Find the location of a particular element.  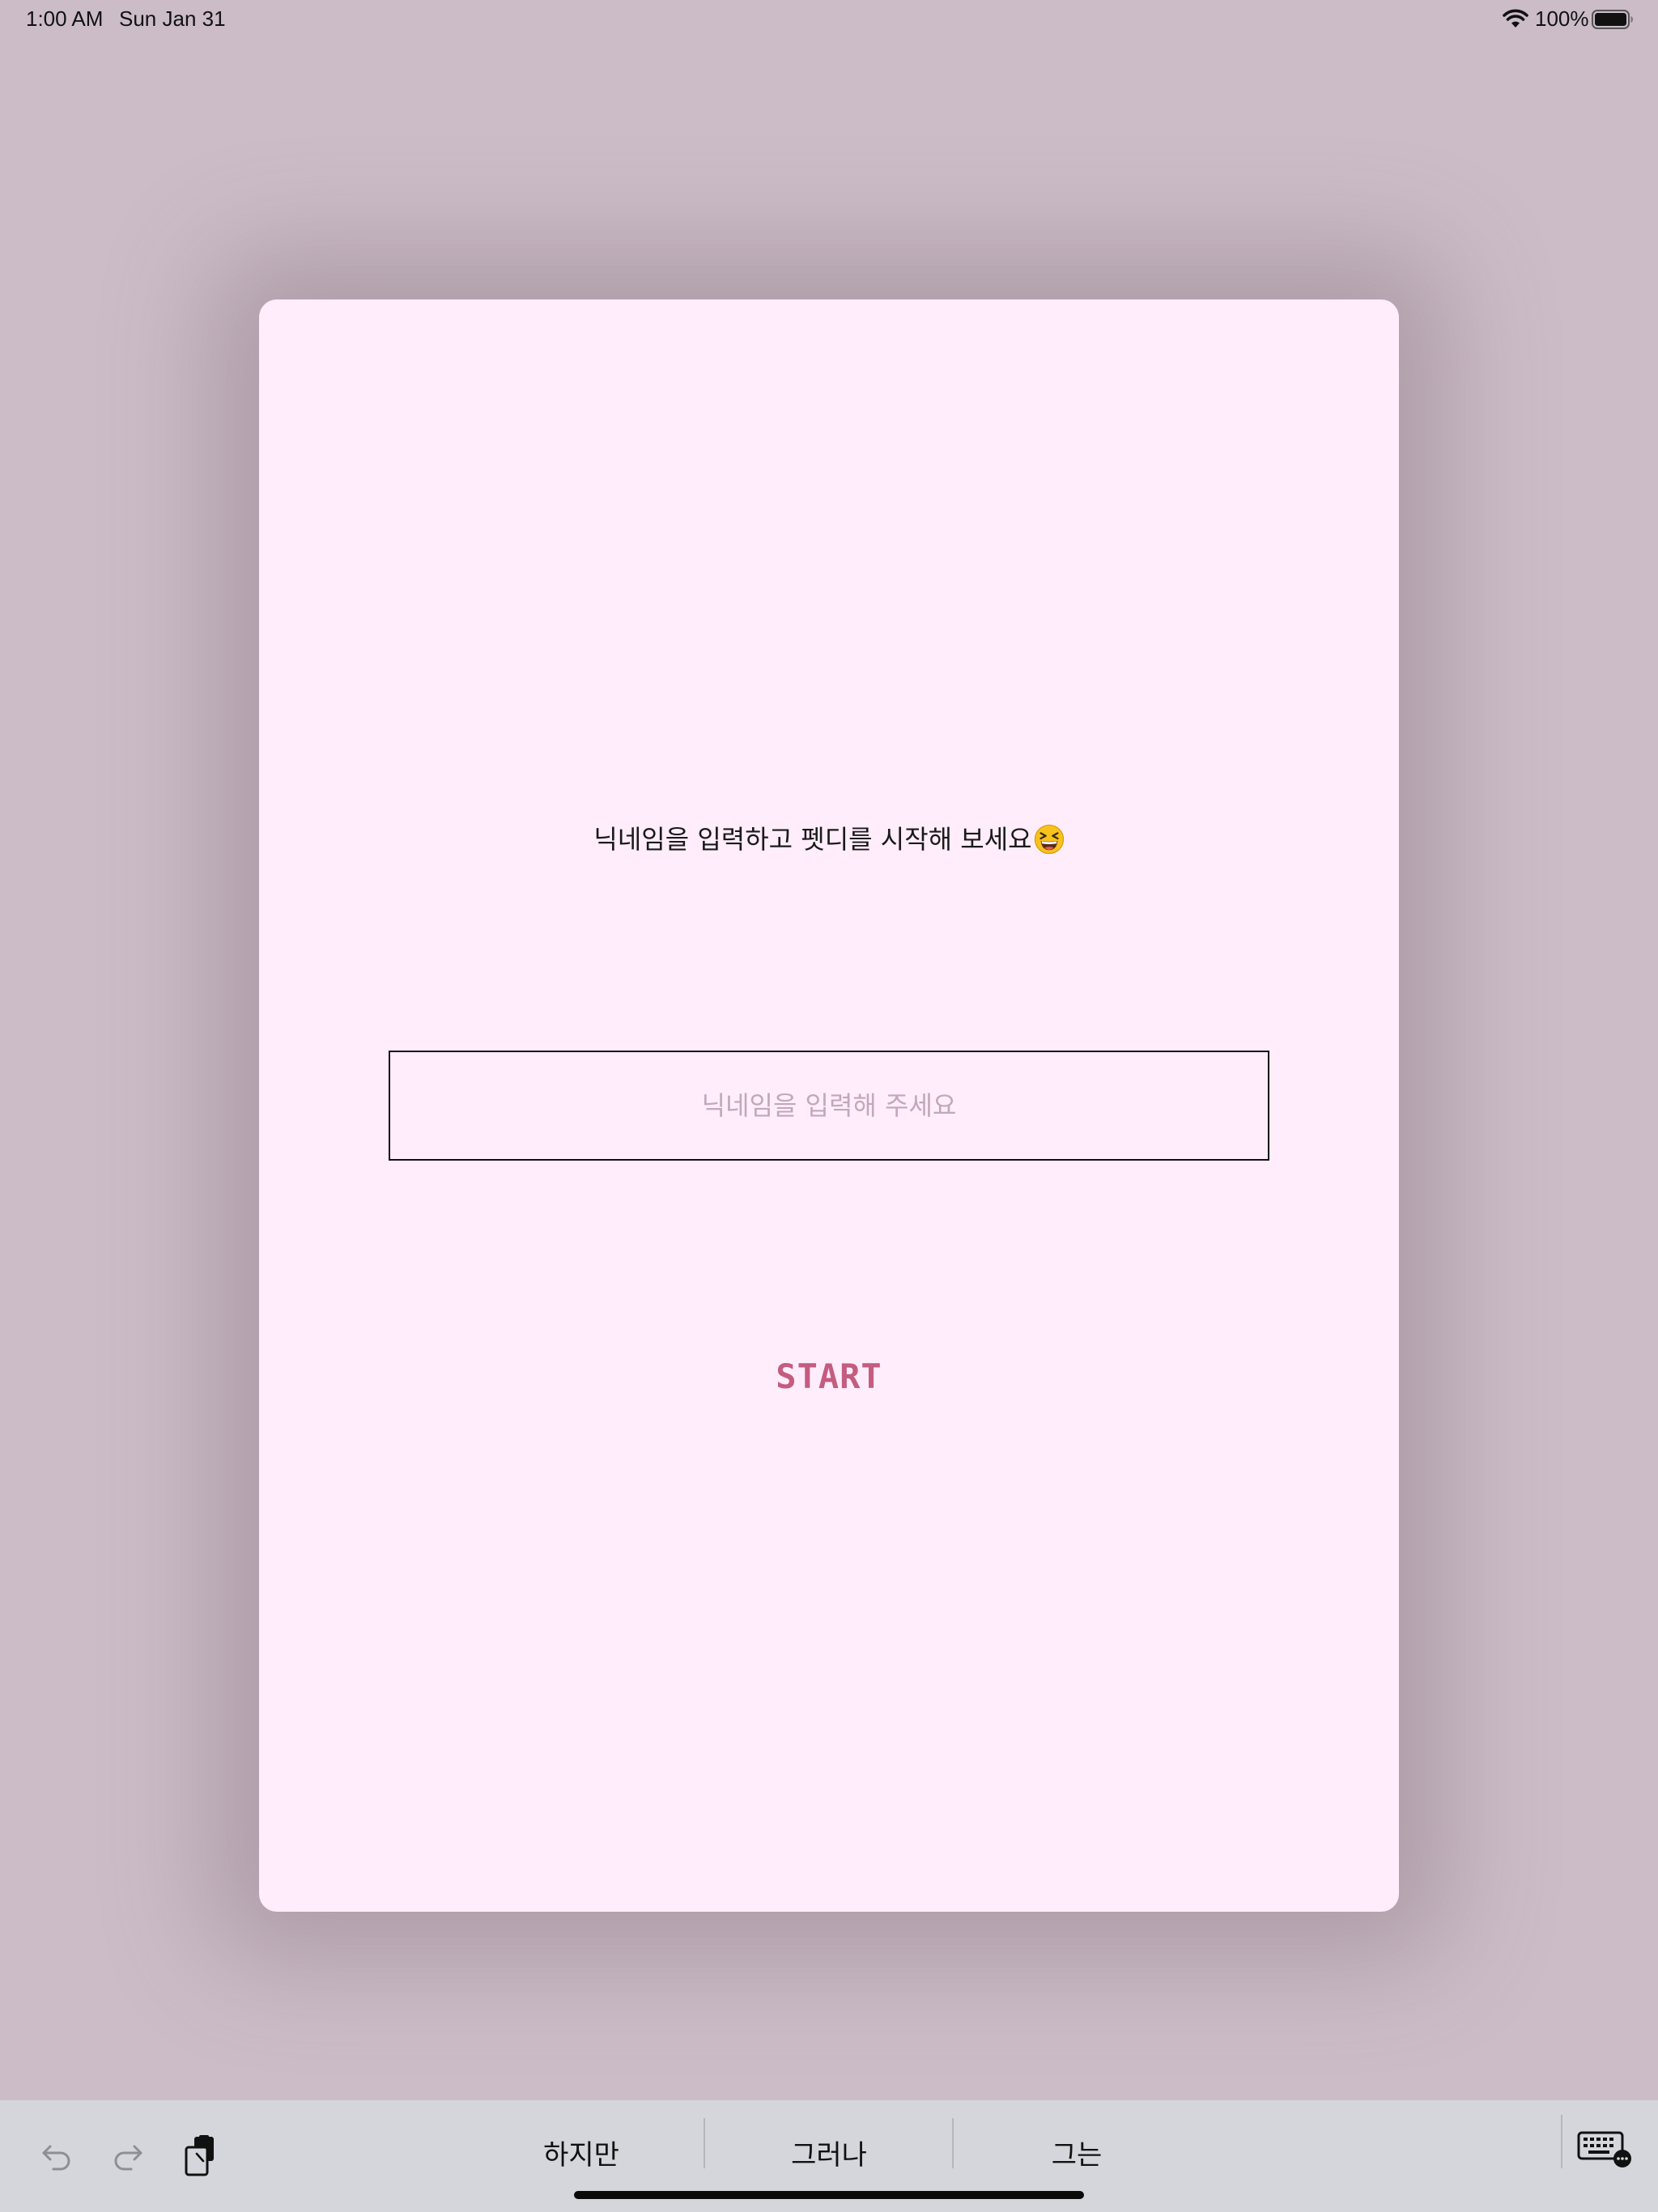

start-button: START is located at coordinates (829, 1376).